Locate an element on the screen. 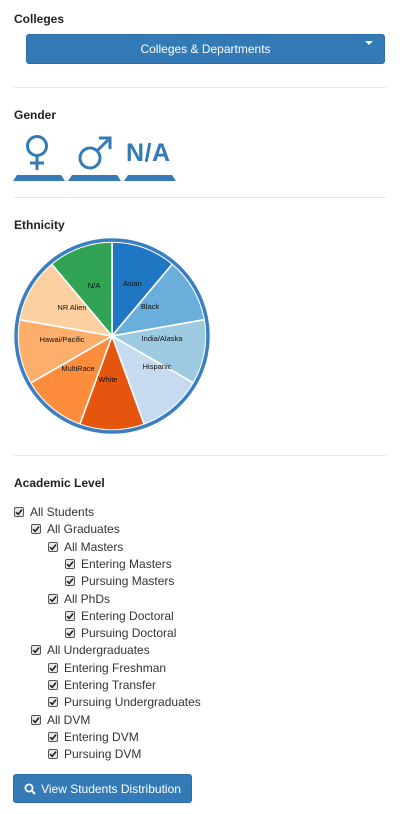 The image size is (400, 814). academic-level-item: Pursuing DVM is located at coordinates (94, 754).